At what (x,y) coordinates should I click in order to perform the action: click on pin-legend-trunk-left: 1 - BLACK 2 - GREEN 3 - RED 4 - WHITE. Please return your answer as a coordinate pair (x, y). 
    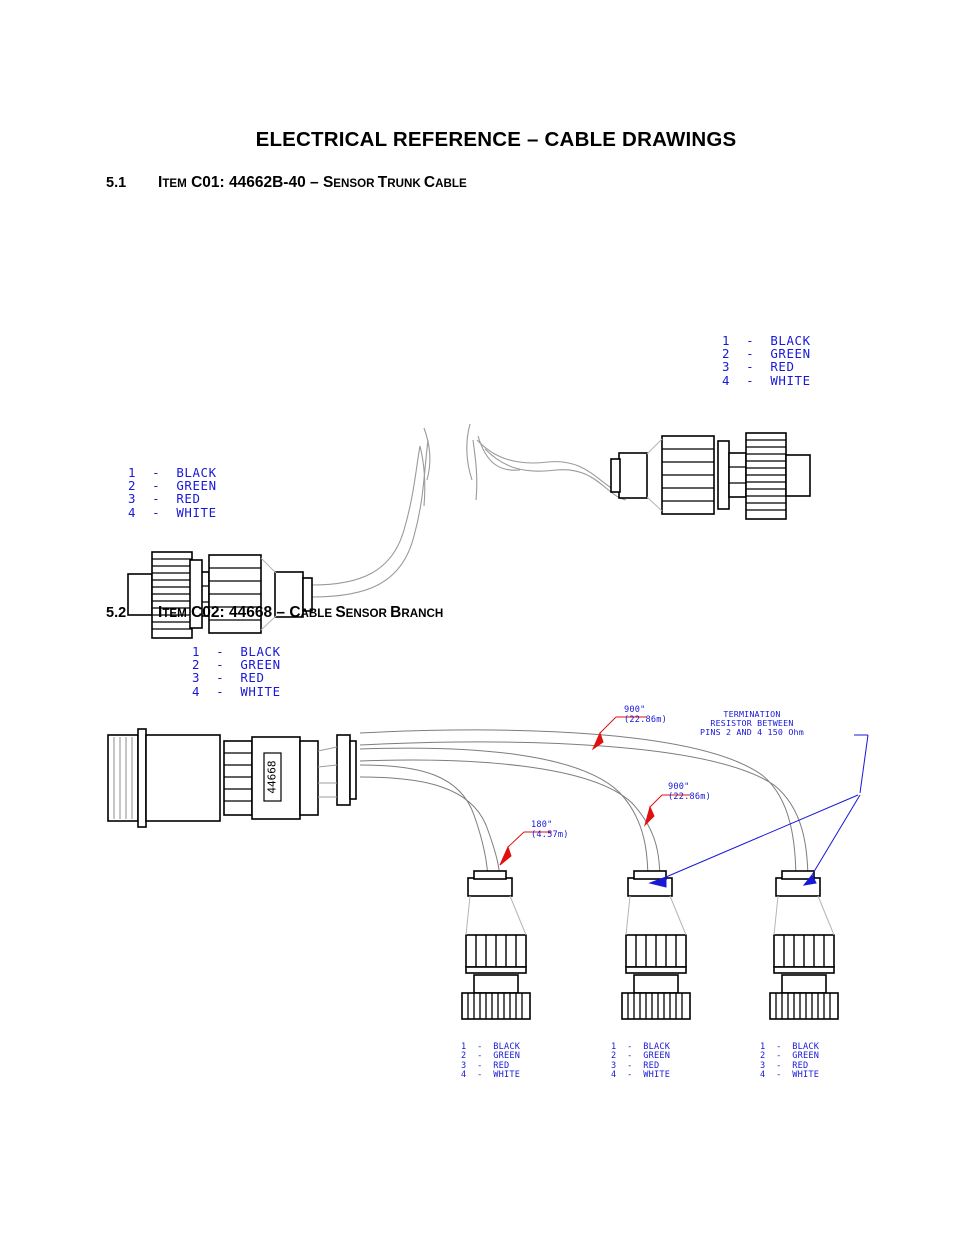
    Looking at the image, I should click on (172, 492).